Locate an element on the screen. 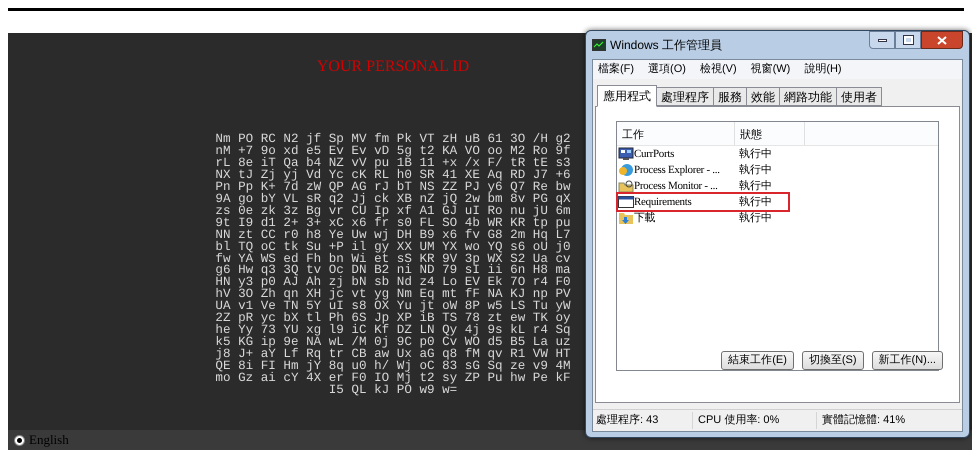 This screenshot has height=450, width=972. page-title: YOUR PERSONAL ID is located at coordinates (393, 67).